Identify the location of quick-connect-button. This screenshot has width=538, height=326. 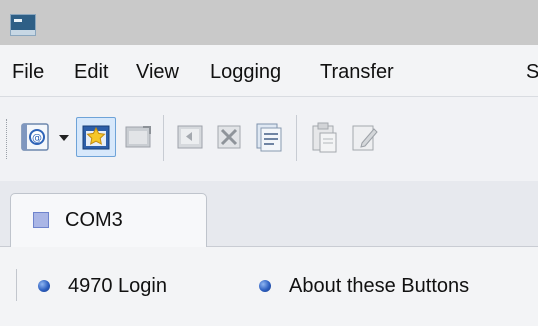
(139, 137).